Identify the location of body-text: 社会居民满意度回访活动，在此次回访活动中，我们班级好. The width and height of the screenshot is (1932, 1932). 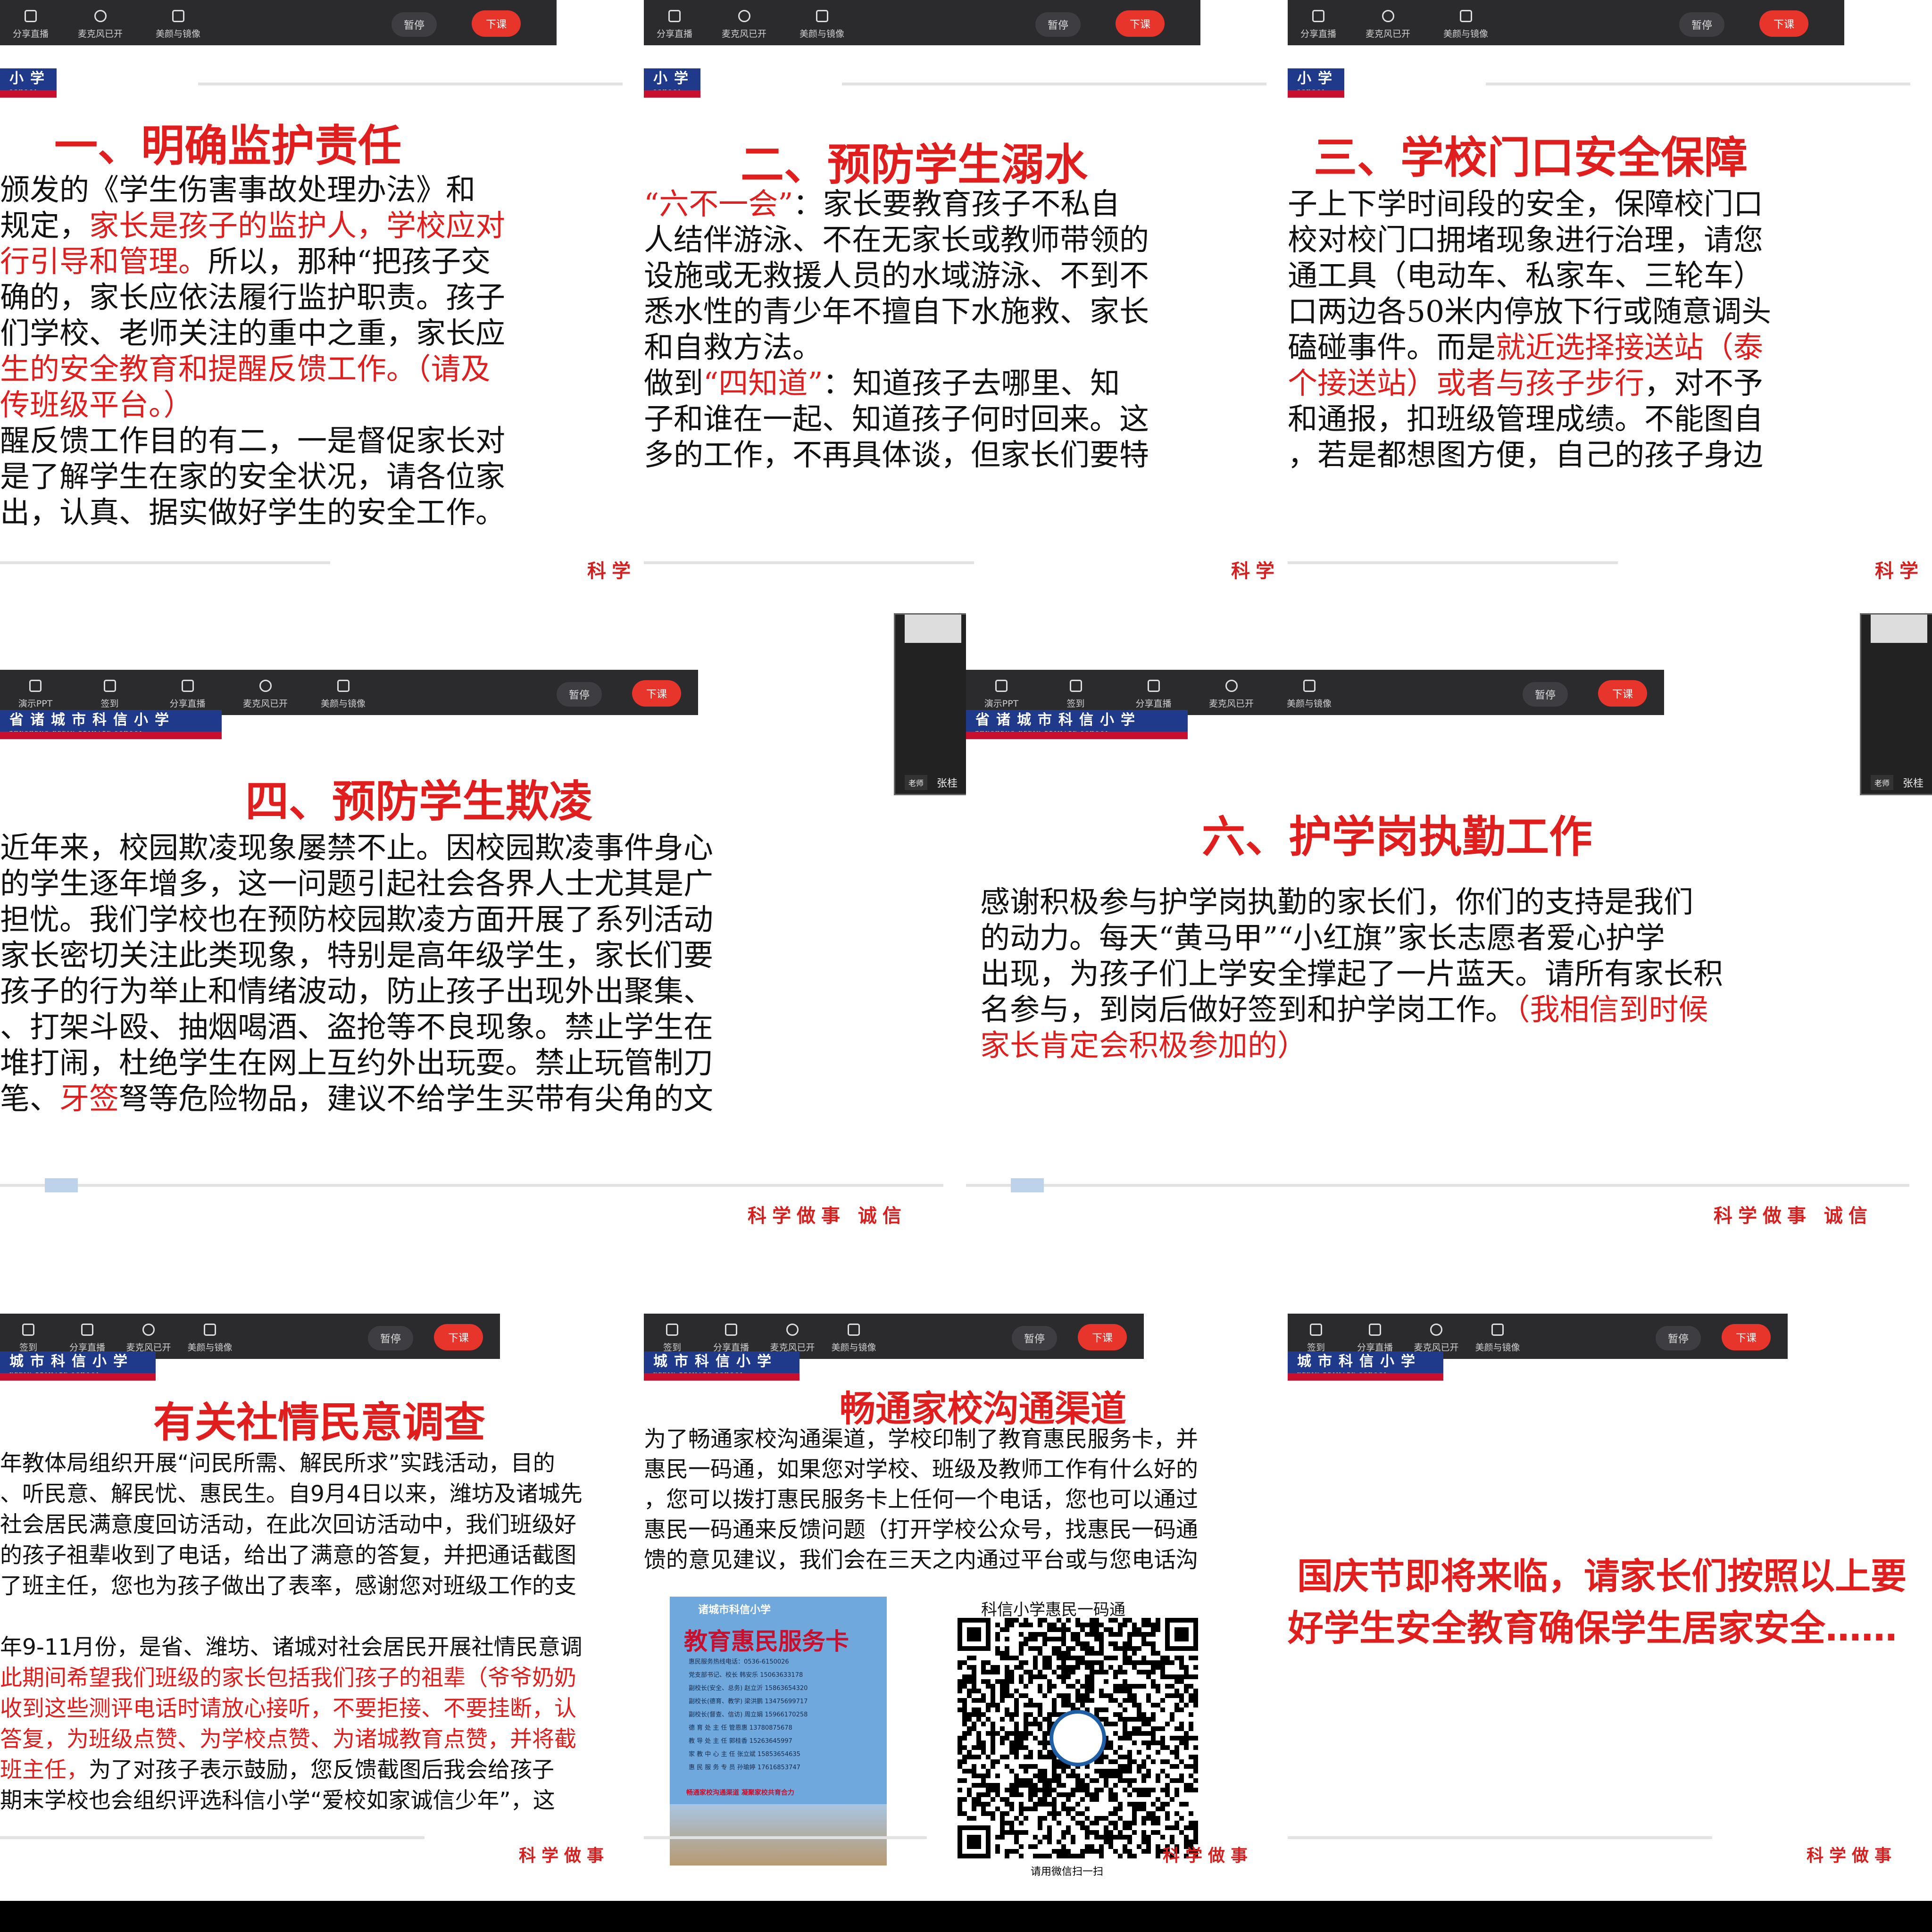
(288, 1525).